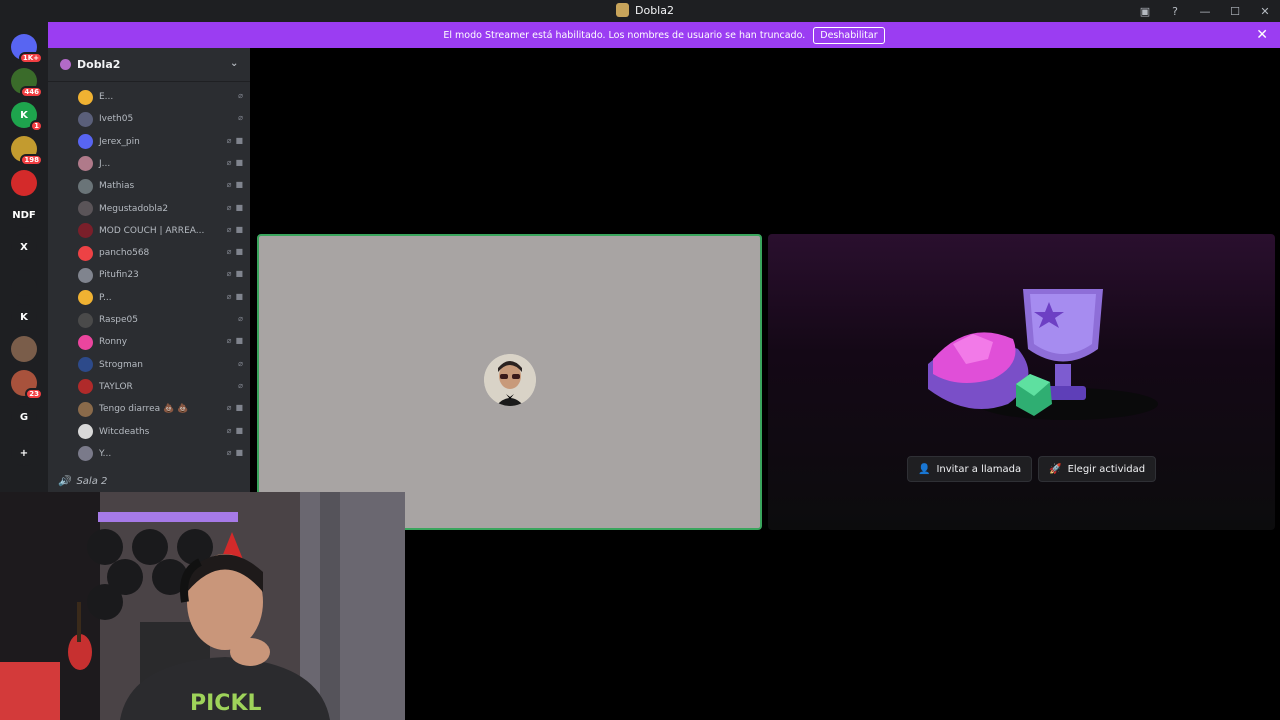 The height and width of the screenshot is (720, 1280). I want to click on voice-member: Raspe05 ⌀, so click(160, 320).